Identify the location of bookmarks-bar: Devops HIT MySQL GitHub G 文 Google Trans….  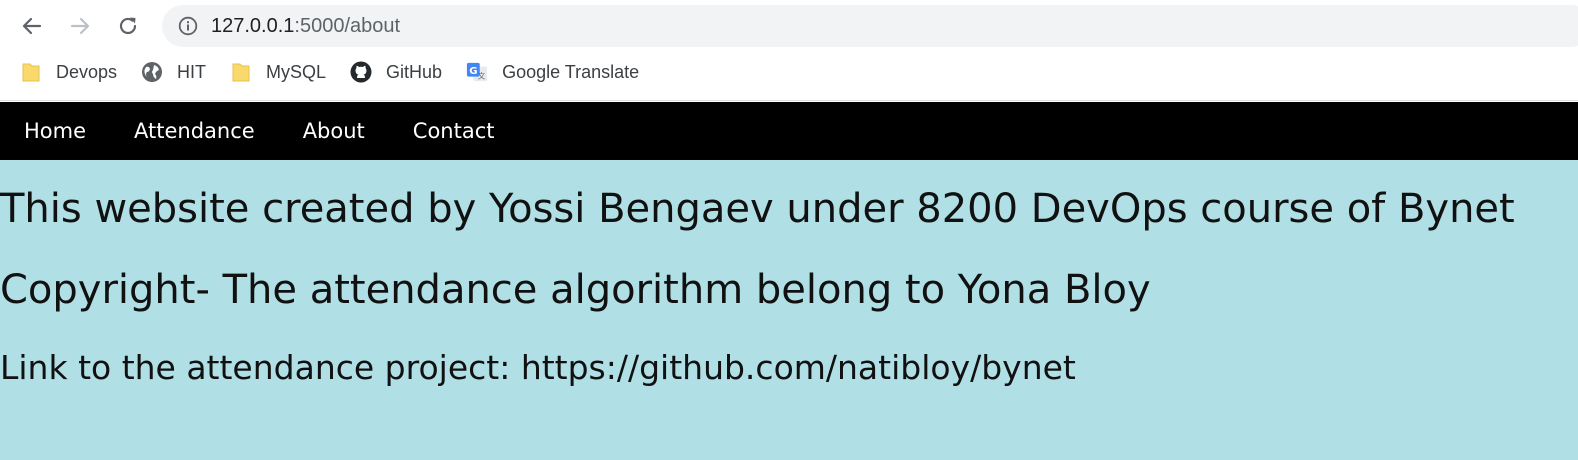
(789, 72).